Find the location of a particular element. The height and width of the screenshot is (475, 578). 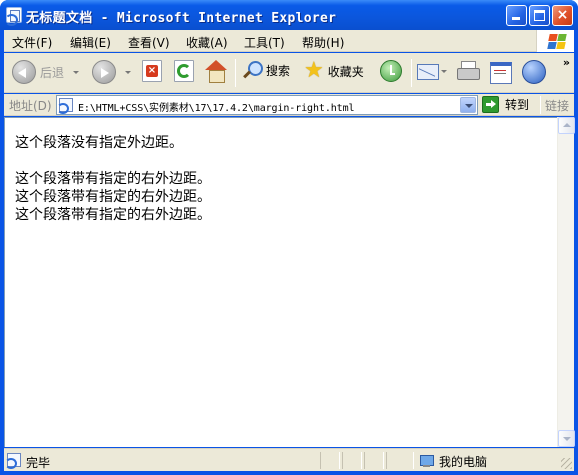

forward-dropdown-icon is located at coordinates (128, 72).